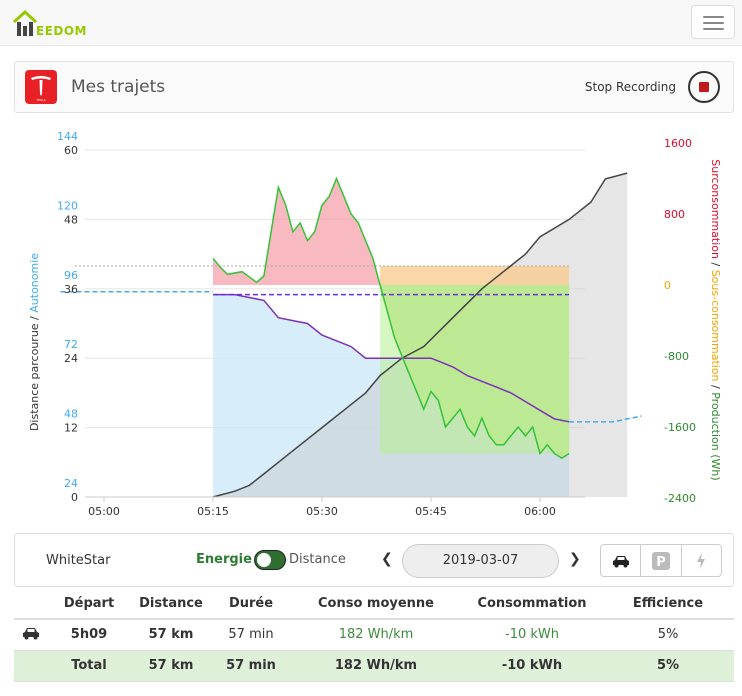 This screenshot has width=742, height=696. What do you see at coordinates (224, 559) in the screenshot?
I see `toggle-label-energie: Energie` at bounding box center [224, 559].